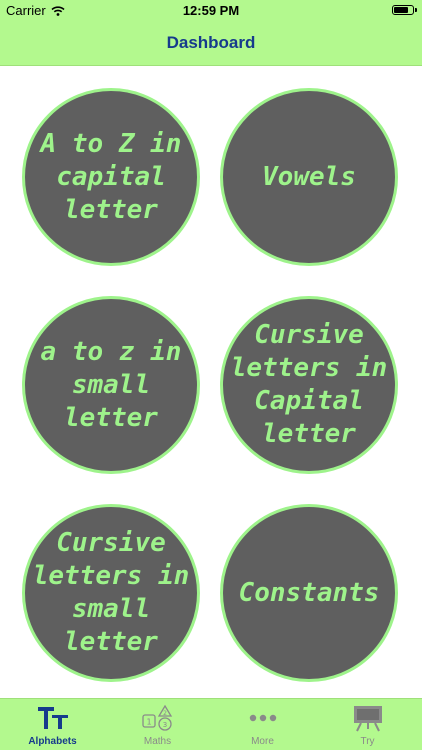 The height and width of the screenshot is (750, 422). Describe the element at coordinates (52, 718) in the screenshot. I see `alphabets-icon` at that location.